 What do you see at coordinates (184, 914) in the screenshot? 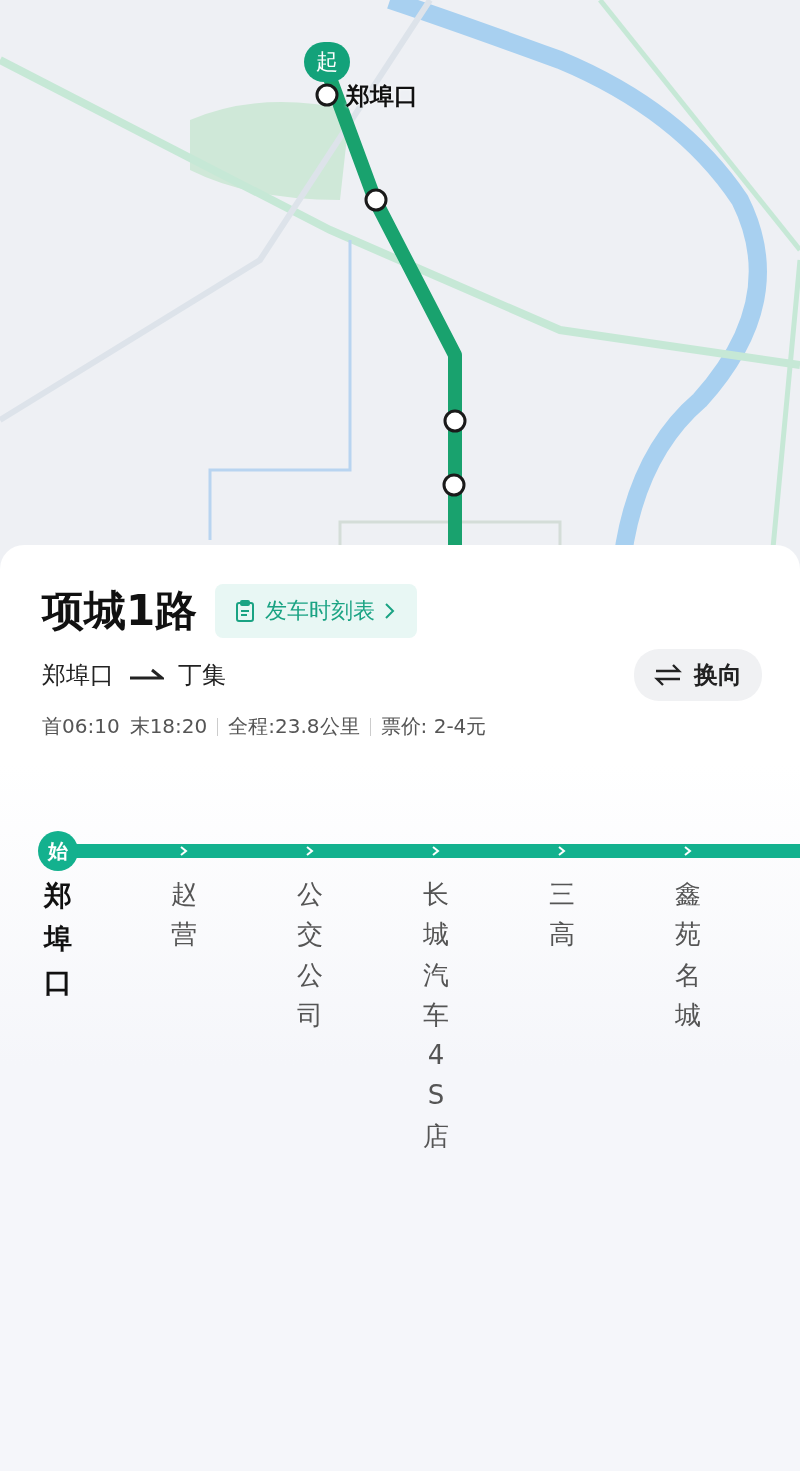
I see `stop-name: 赵营` at bounding box center [184, 914].